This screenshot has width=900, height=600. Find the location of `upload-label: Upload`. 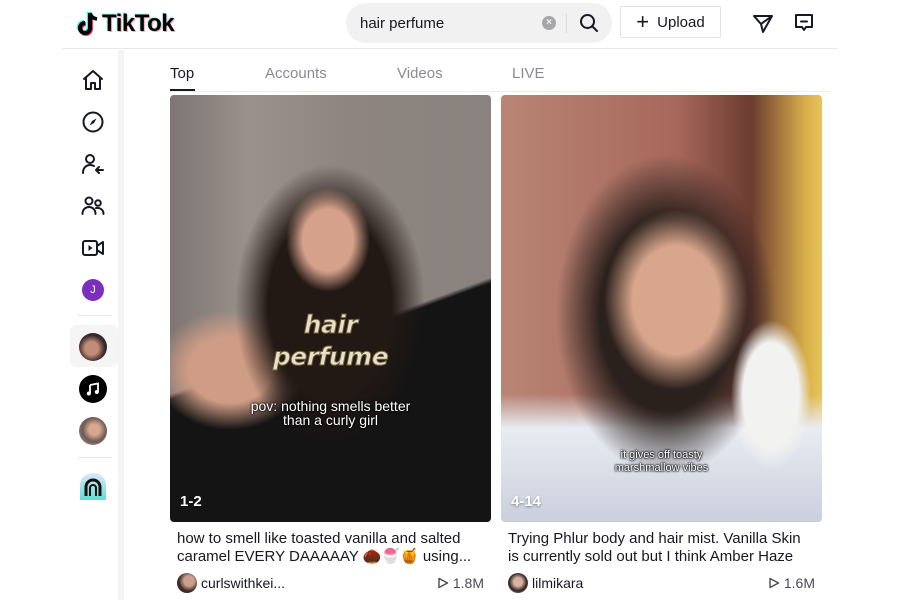

upload-label: Upload is located at coordinates (681, 22).